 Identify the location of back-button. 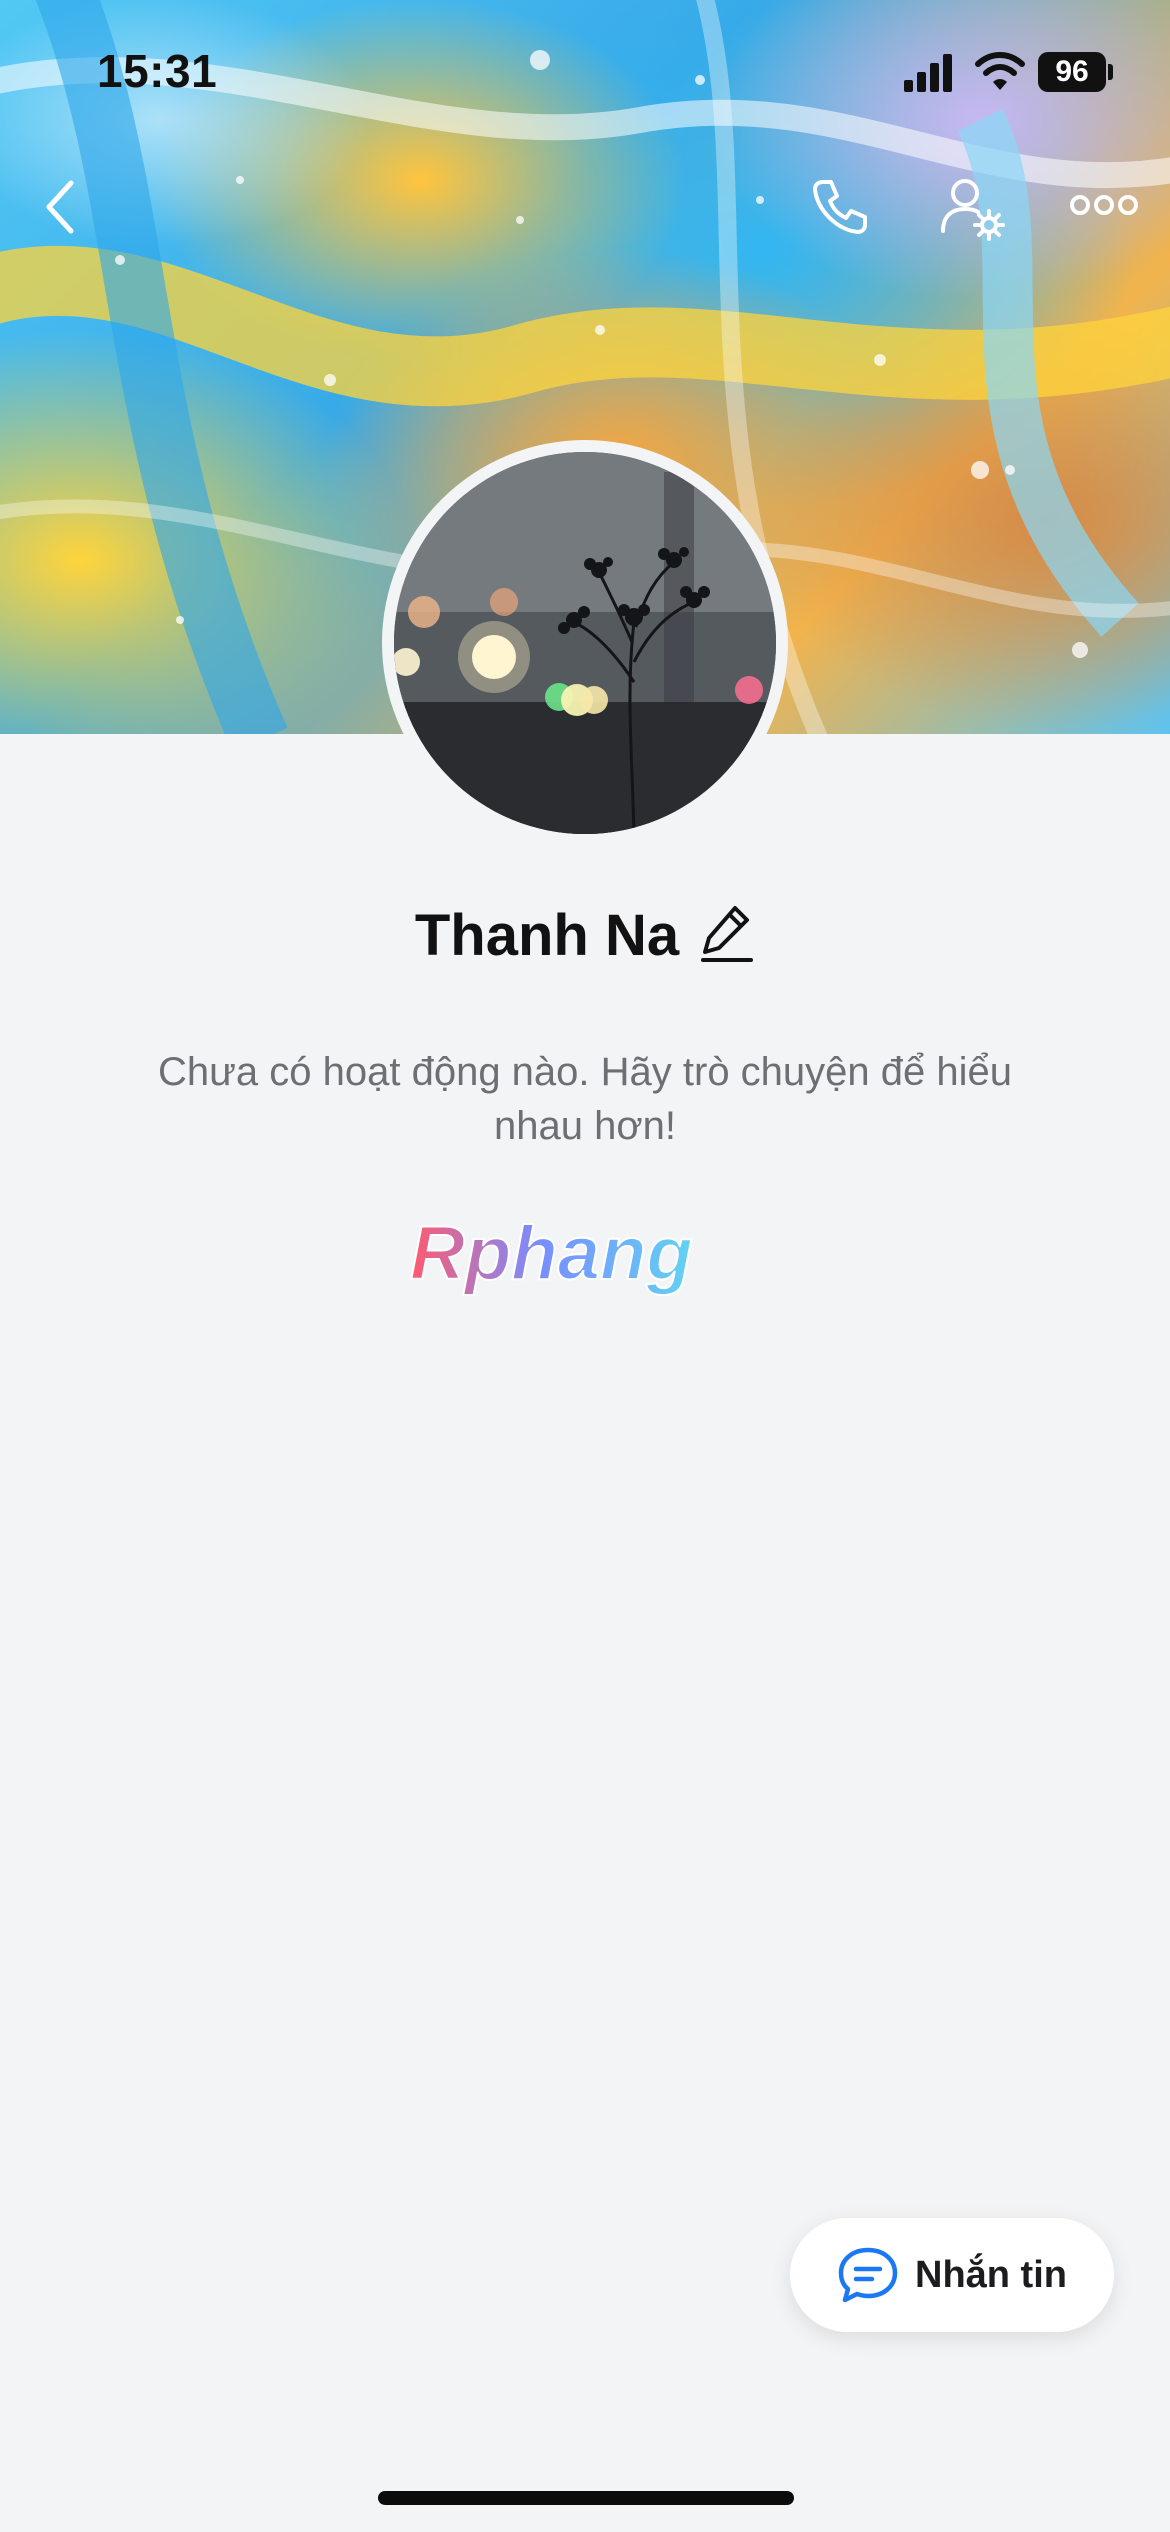
(60, 207).